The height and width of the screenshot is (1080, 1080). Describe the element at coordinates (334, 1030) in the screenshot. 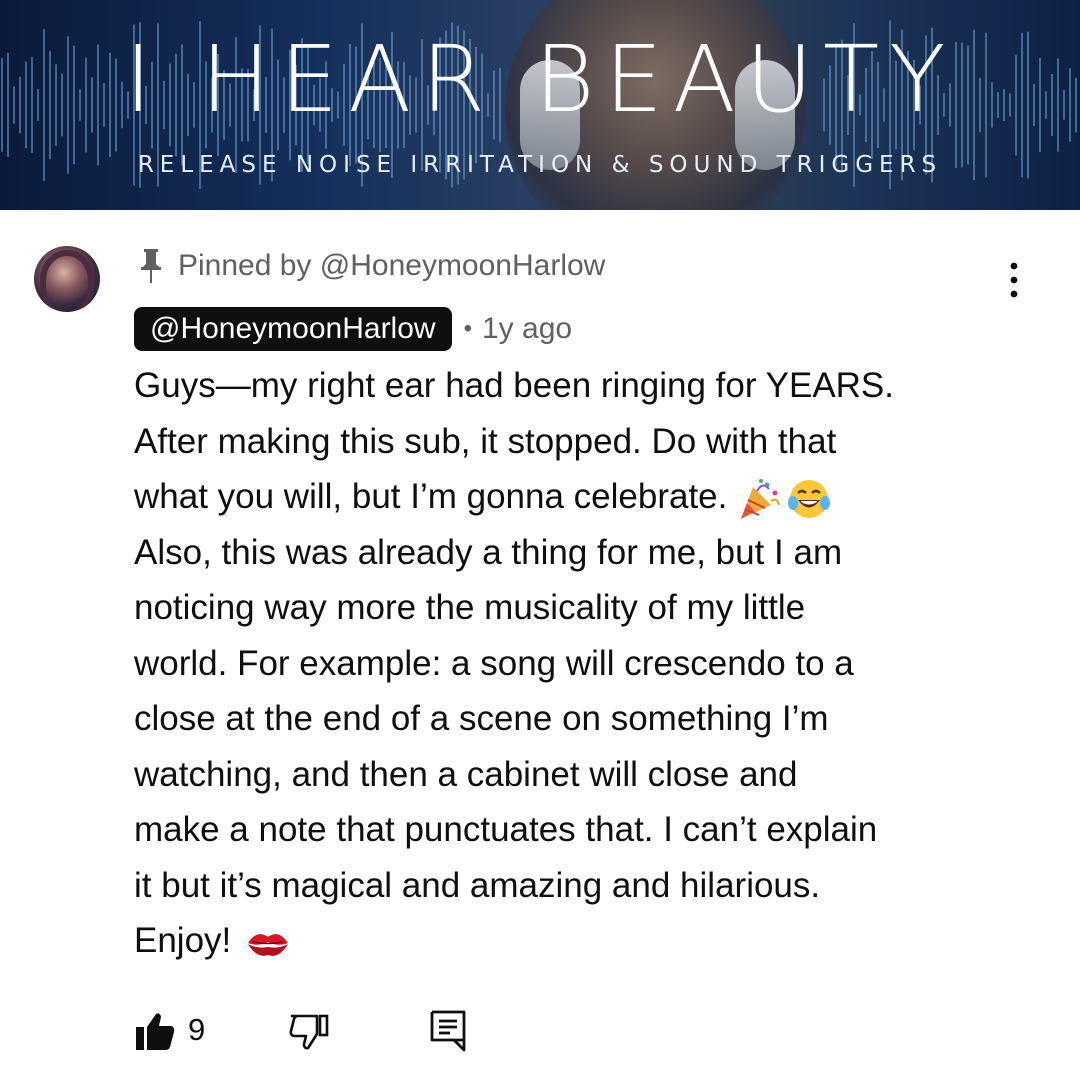

I see `comment-actions: 9` at that location.